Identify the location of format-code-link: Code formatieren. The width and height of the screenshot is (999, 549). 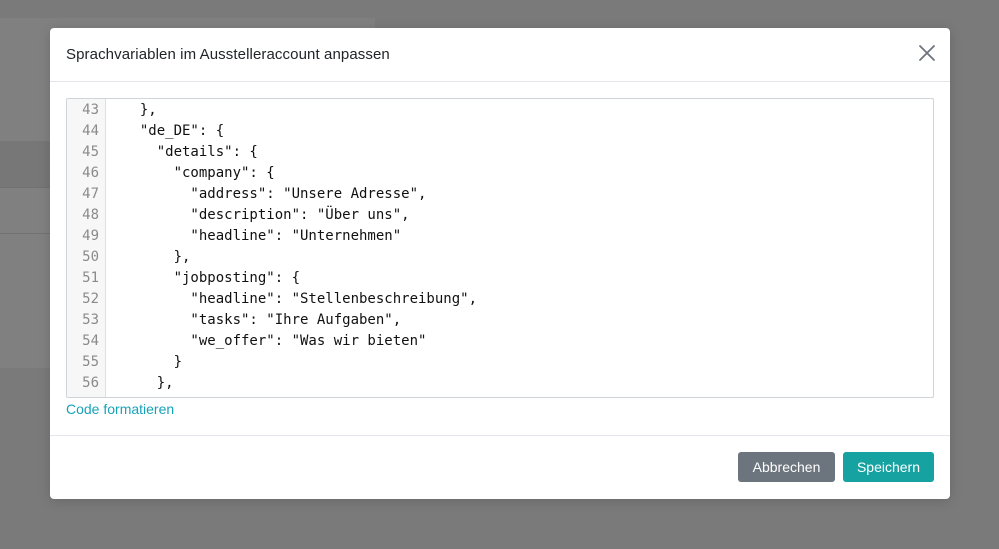
(120, 409).